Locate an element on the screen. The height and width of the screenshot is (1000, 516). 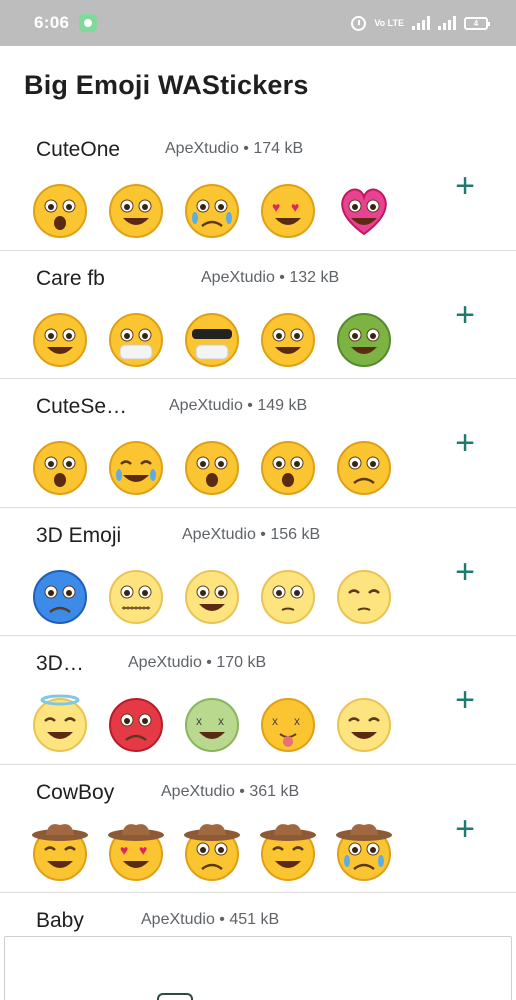
alarm-icon is located at coordinates (359, 23).